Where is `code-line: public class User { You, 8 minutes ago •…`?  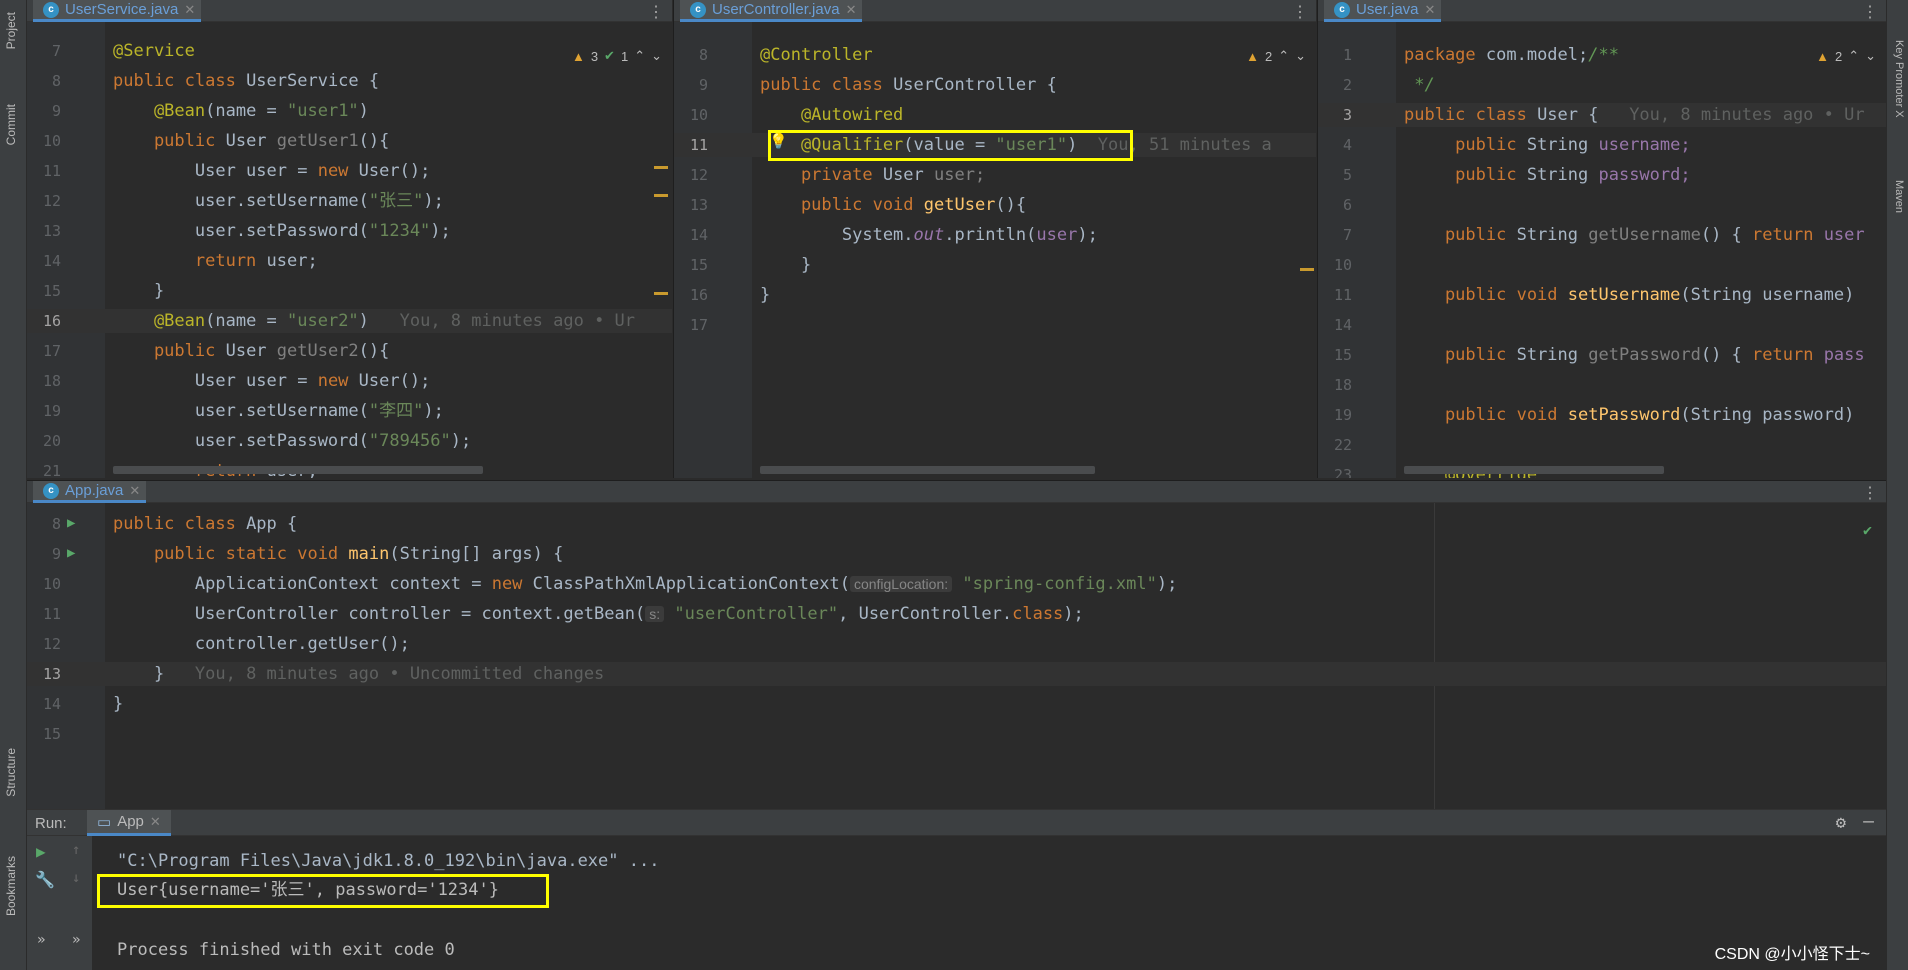
code-line: public class User { You, 8 minutes ago •… is located at coordinates (1634, 115).